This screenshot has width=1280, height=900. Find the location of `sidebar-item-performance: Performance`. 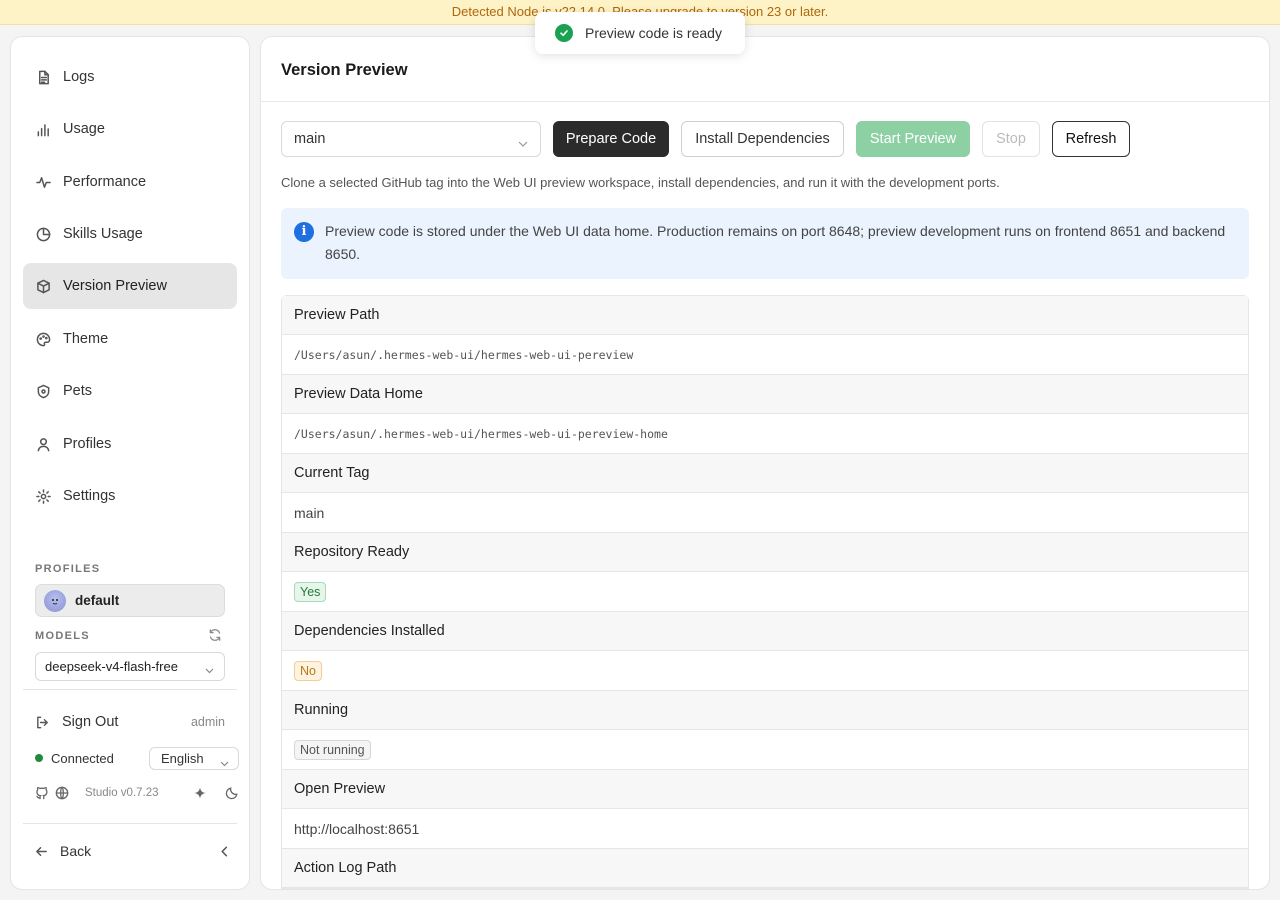

sidebar-item-performance: Performance is located at coordinates (130, 182).